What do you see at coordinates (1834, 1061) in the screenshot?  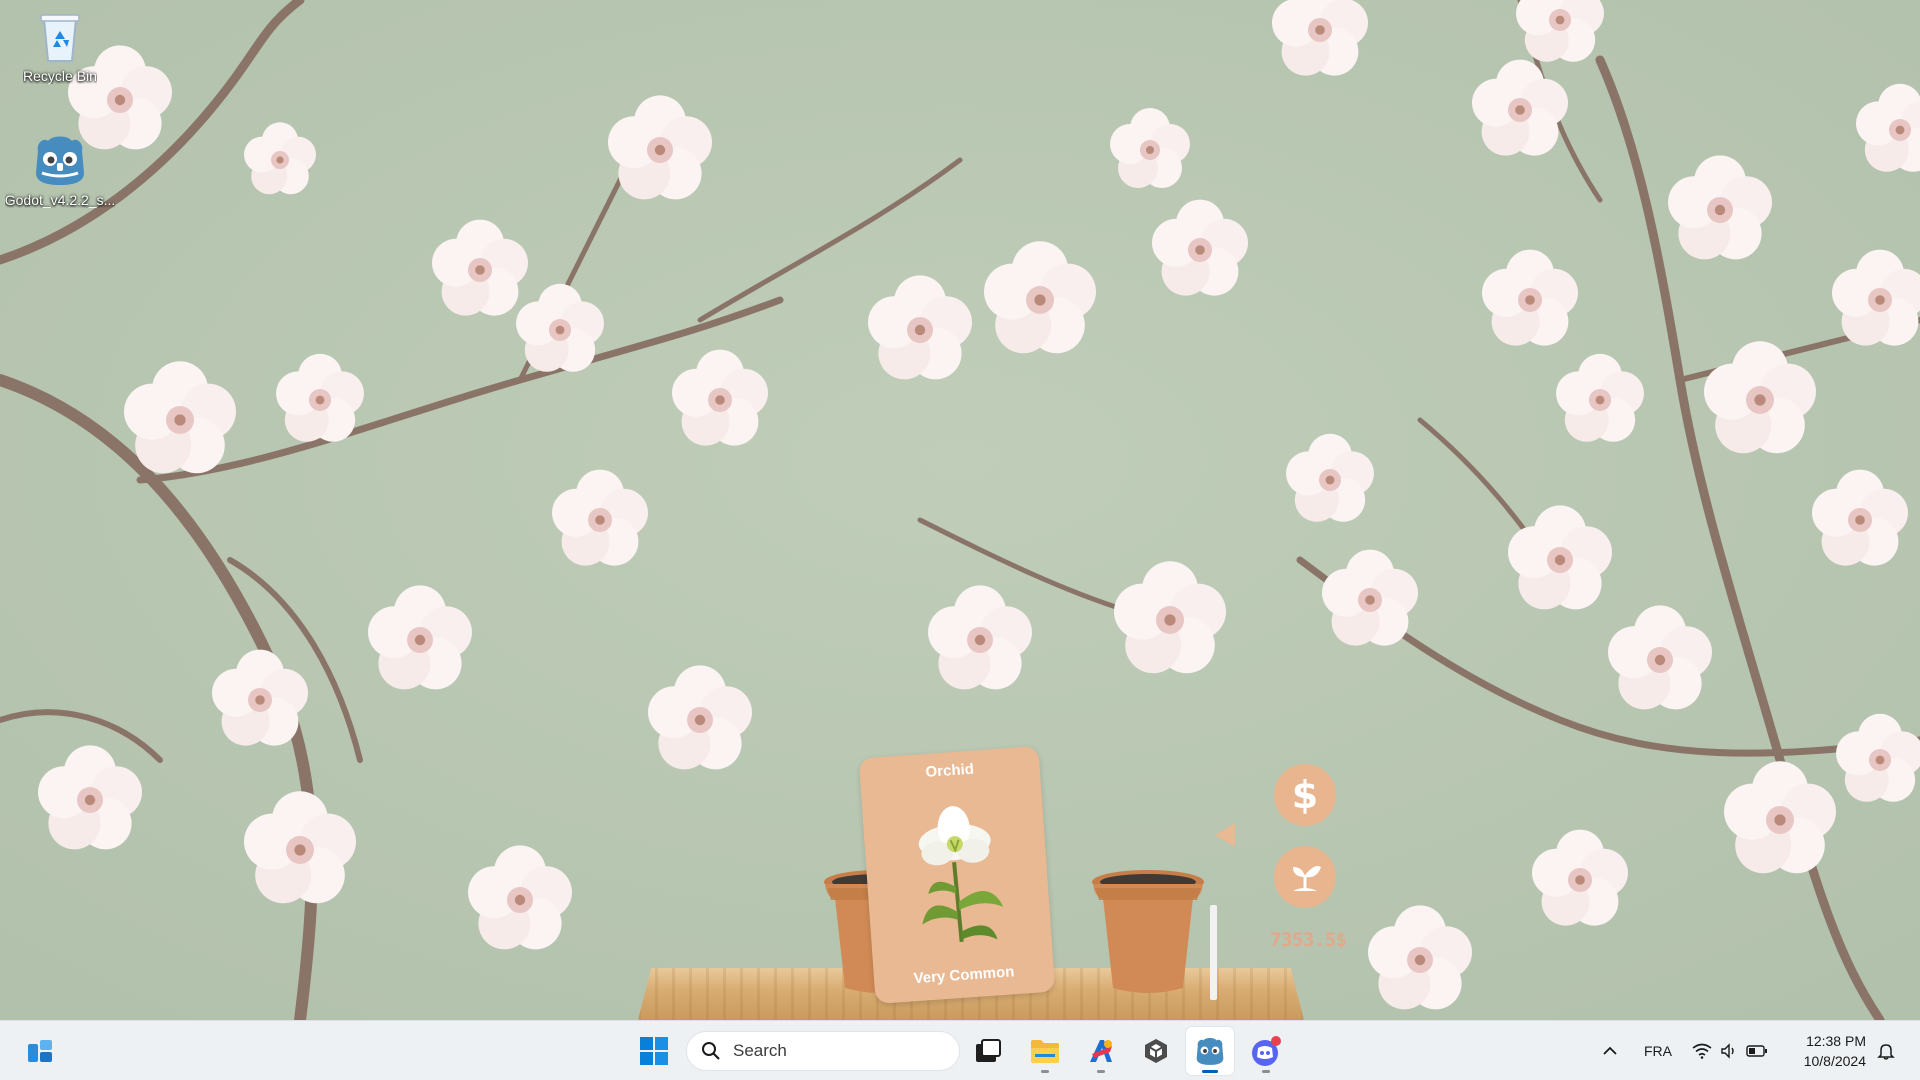 I see `clock-date: 10/8/2024` at bounding box center [1834, 1061].